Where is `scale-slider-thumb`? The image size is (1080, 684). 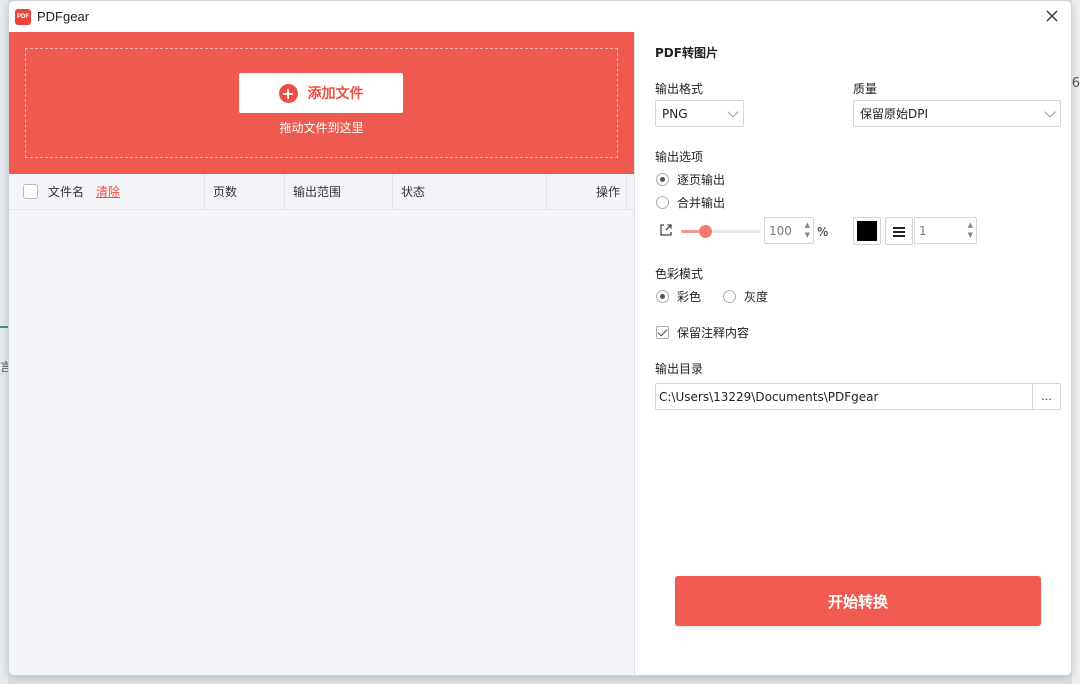 scale-slider-thumb is located at coordinates (705, 231).